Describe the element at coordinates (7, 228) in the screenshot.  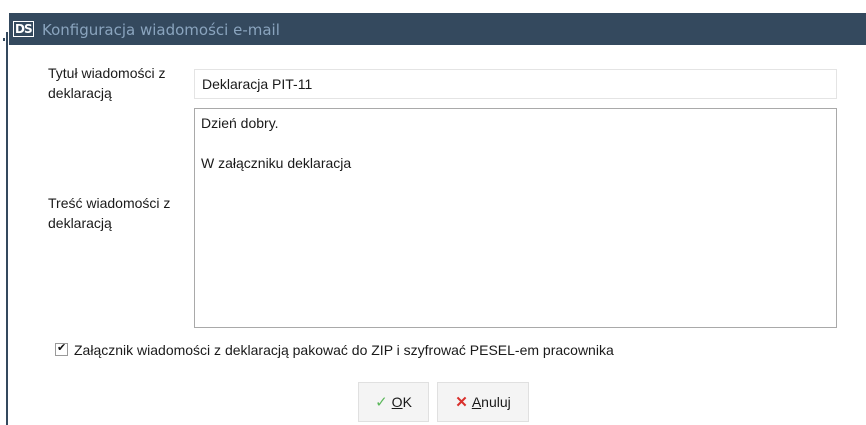
I see `window-border` at that location.